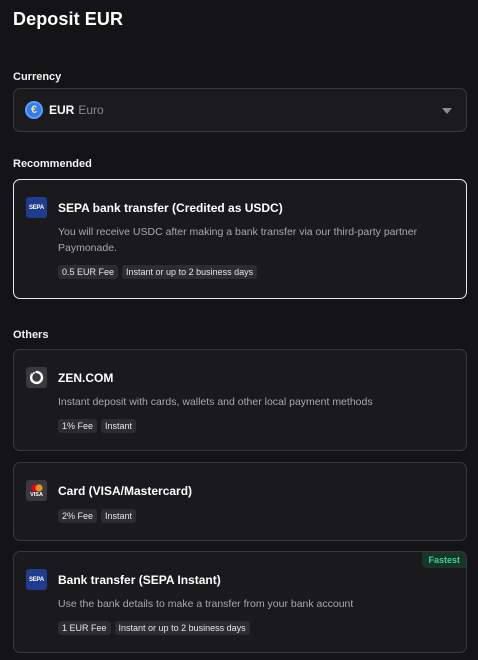  I want to click on currency-code: EUR, so click(62, 110).